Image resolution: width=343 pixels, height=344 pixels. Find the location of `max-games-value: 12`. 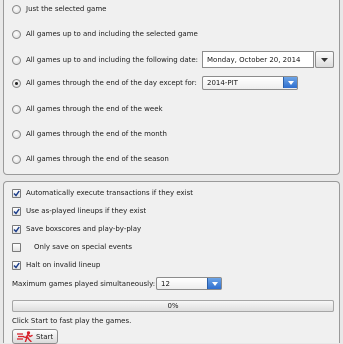

max-games-value: 12 is located at coordinates (165, 283).